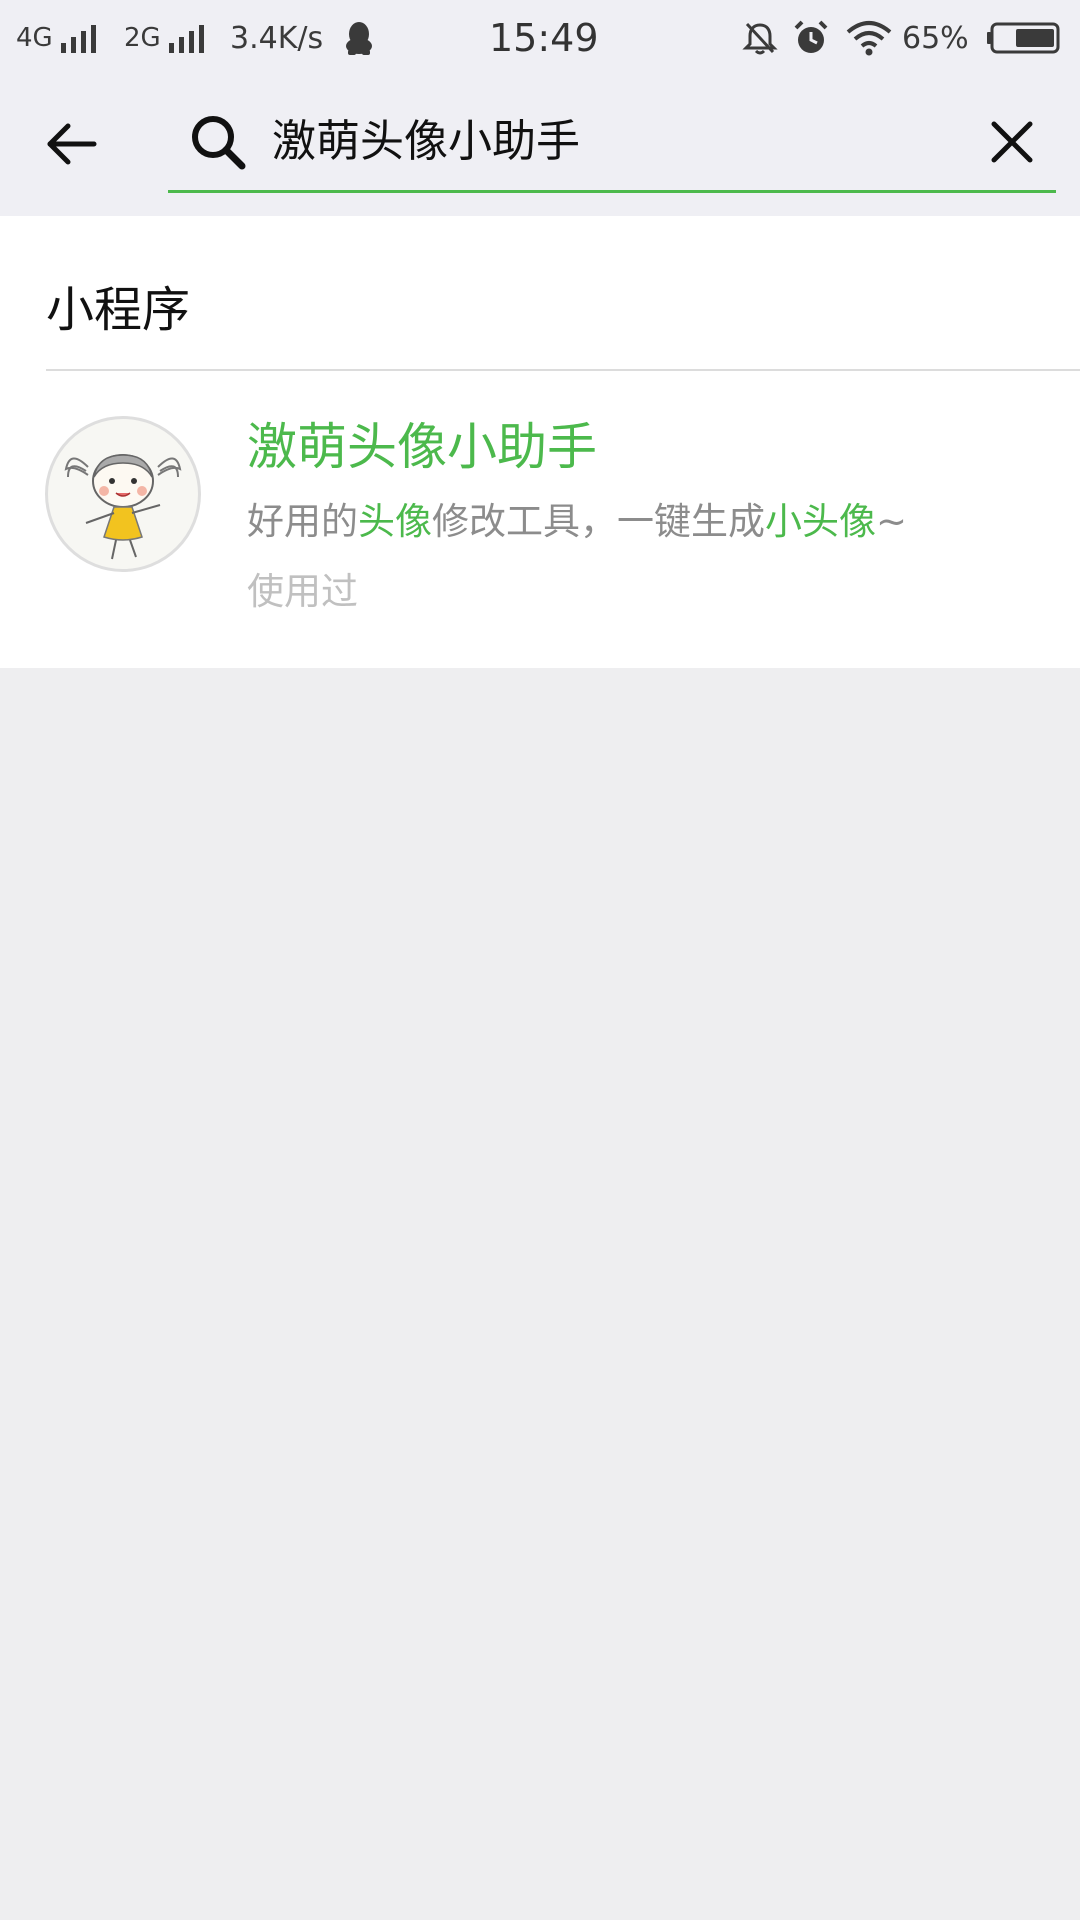 The height and width of the screenshot is (1920, 1080). What do you see at coordinates (612, 144) in the screenshot?
I see `search-input: 激萌头像小助手` at bounding box center [612, 144].